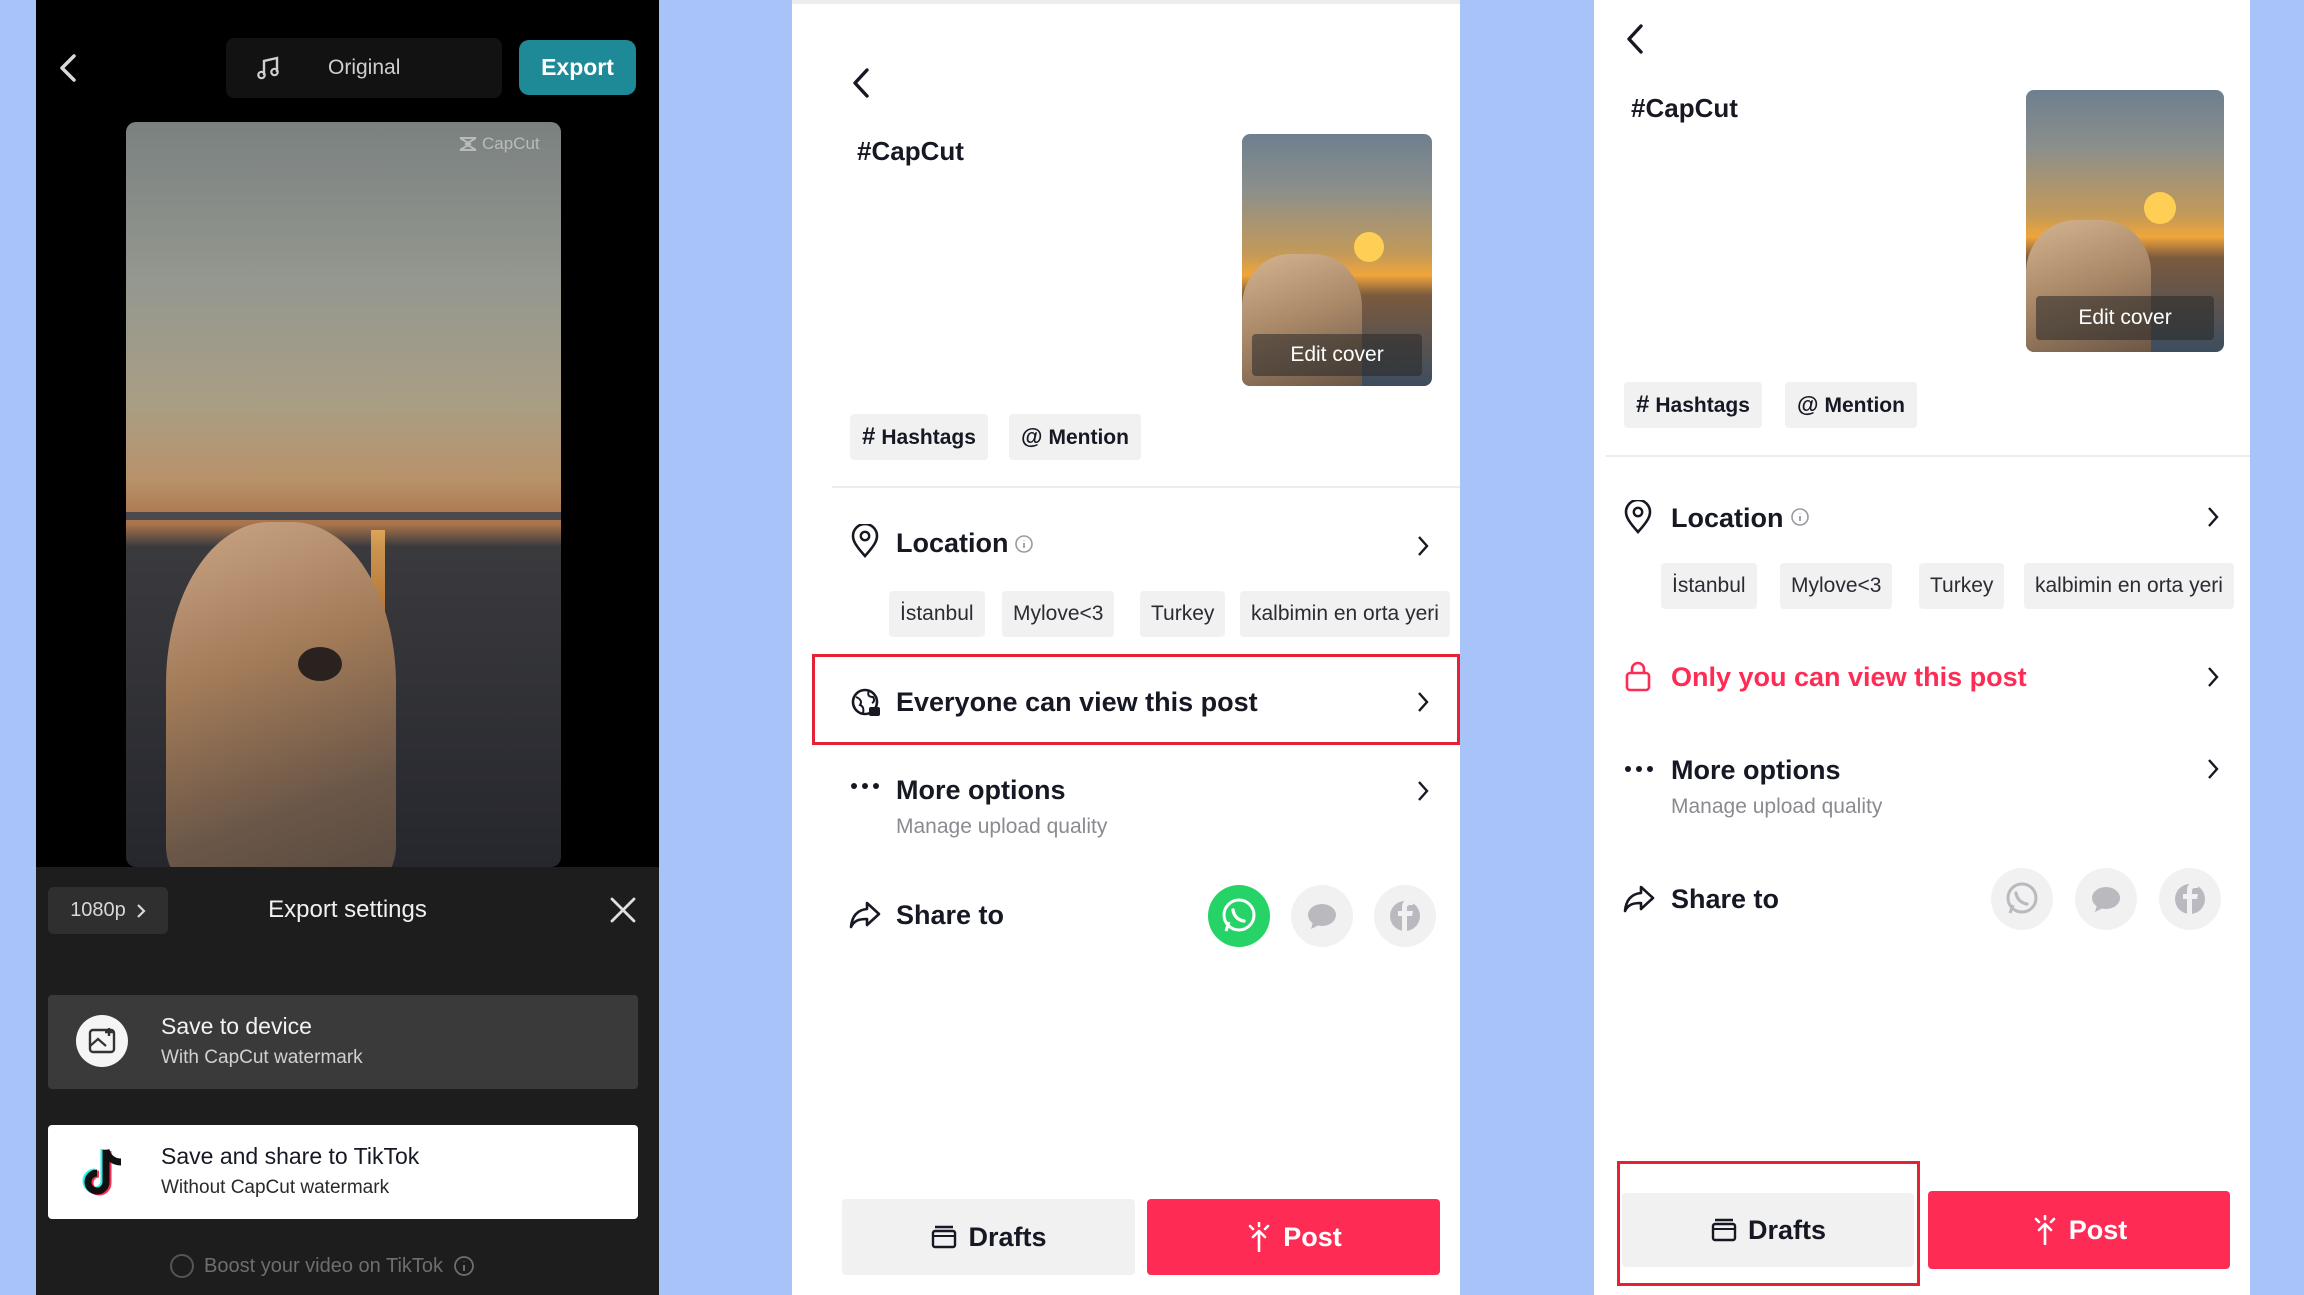 The width and height of the screenshot is (2304, 1295). What do you see at coordinates (320, 664) in the screenshot?
I see `dog-nose` at bounding box center [320, 664].